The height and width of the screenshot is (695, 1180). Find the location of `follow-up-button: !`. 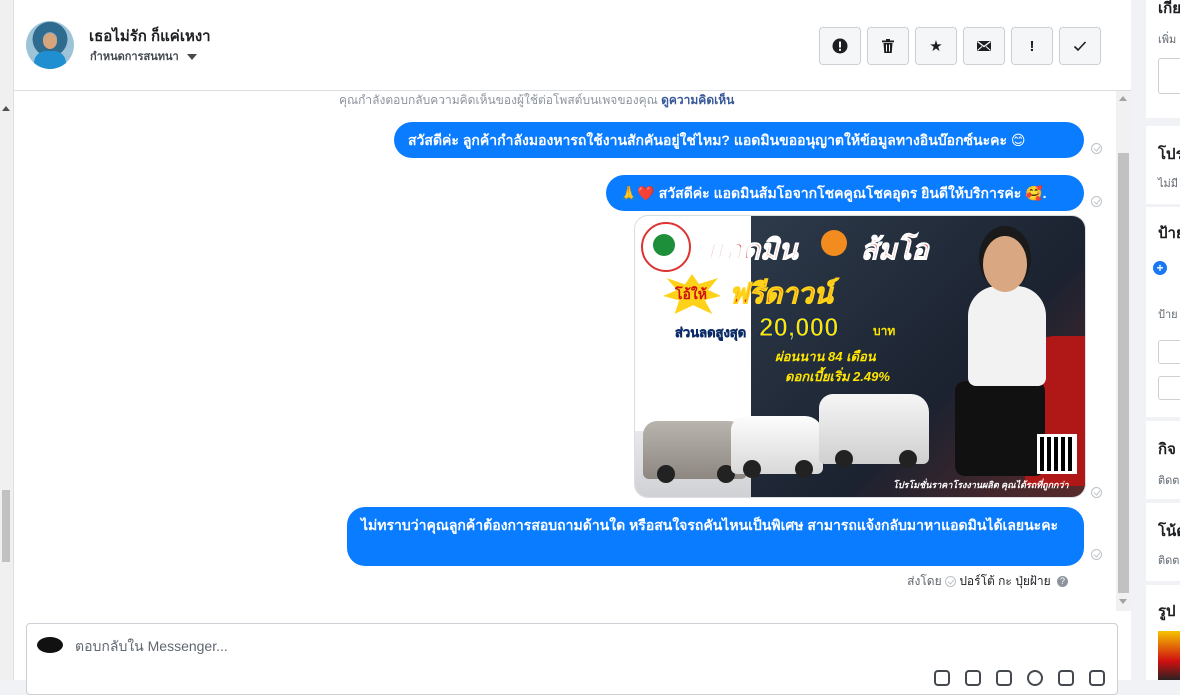

follow-up-button: ! is located at coordinates (1032, 46).